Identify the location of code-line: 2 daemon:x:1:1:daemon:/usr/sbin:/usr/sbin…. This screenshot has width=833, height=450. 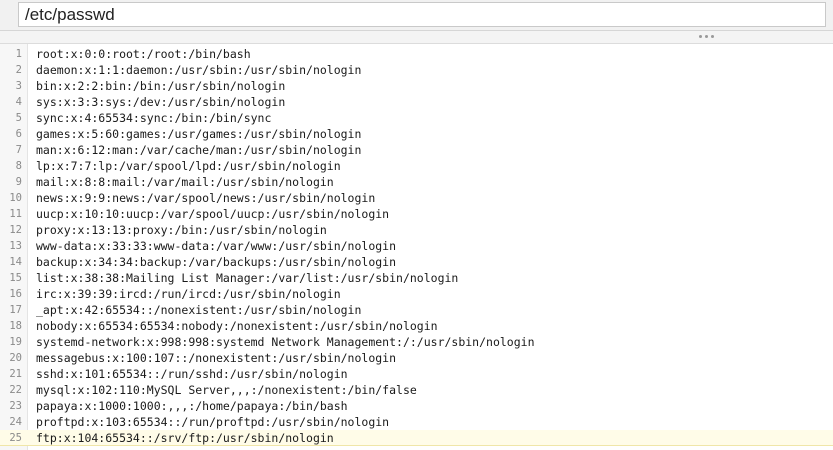
(416, 70).